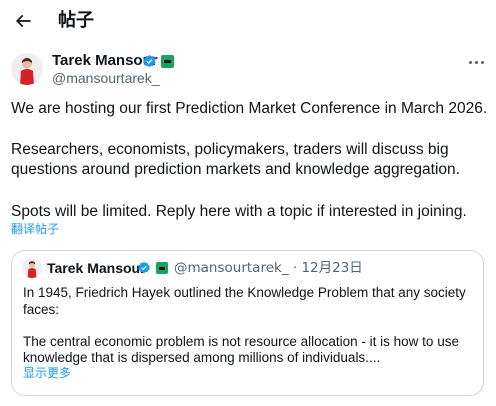 The width and height of the screenshot is (496, 406). I want to click on arrow-left-icon, so click(23, 21).